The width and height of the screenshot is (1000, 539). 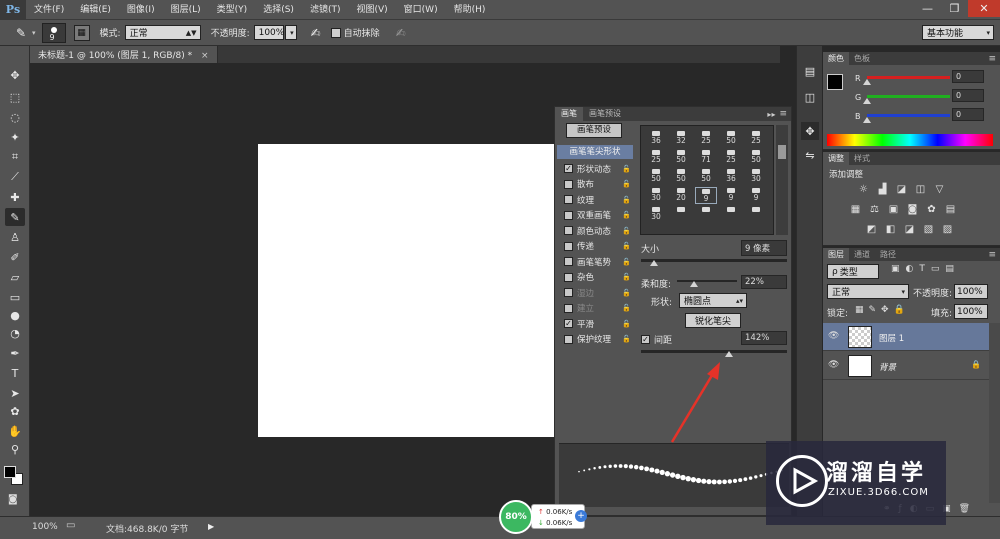 What do you see at coordinates (34, 33) in the screenshot?
I see `chevron-down-icon: ▾` at bounding box center [34, 33].